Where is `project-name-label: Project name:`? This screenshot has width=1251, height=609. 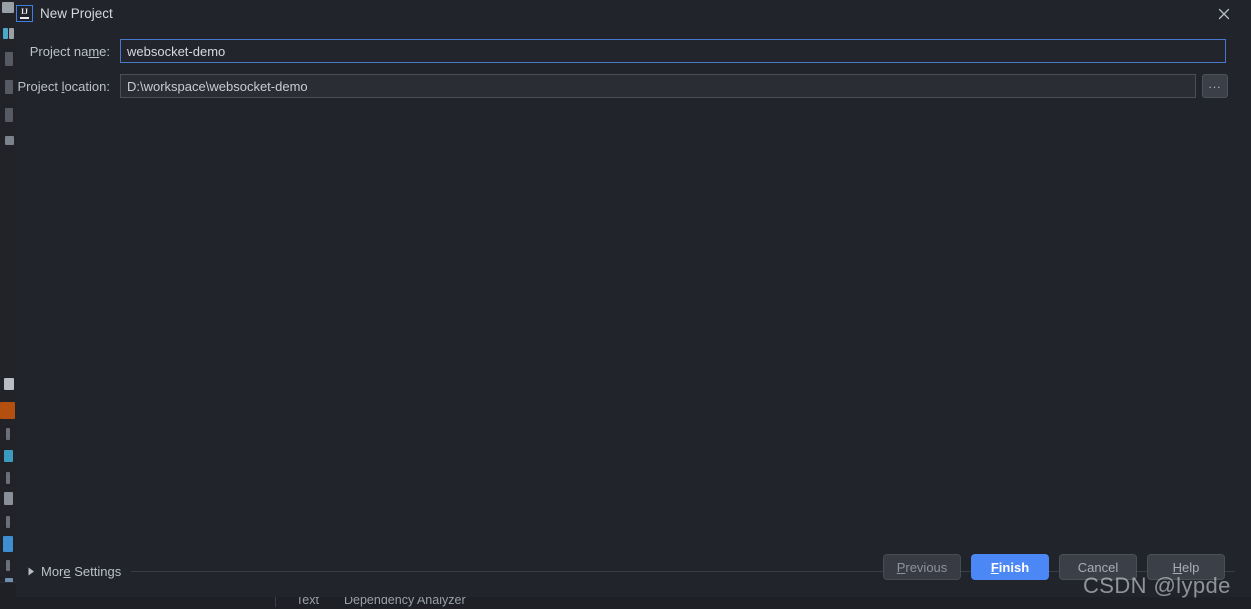 project-name-label: Project name: is located at coordinates (68, 51).